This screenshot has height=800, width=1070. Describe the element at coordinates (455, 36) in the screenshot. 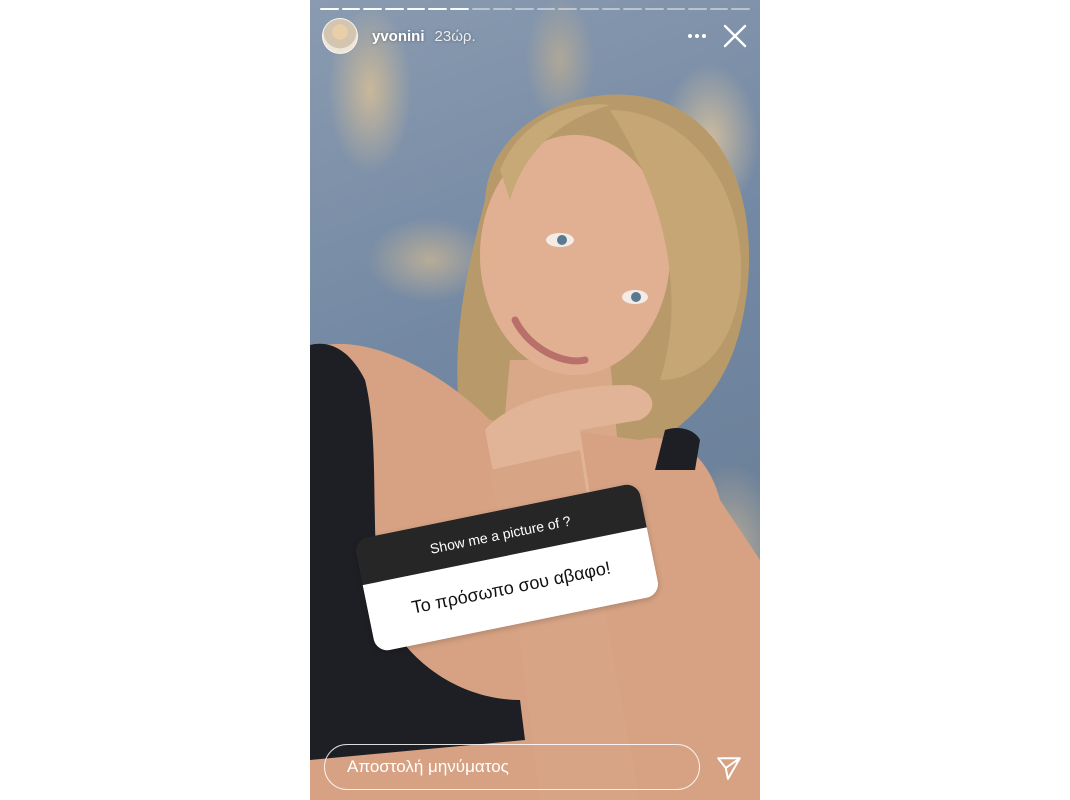

I see `post-time: 23ώρ.` at that location.